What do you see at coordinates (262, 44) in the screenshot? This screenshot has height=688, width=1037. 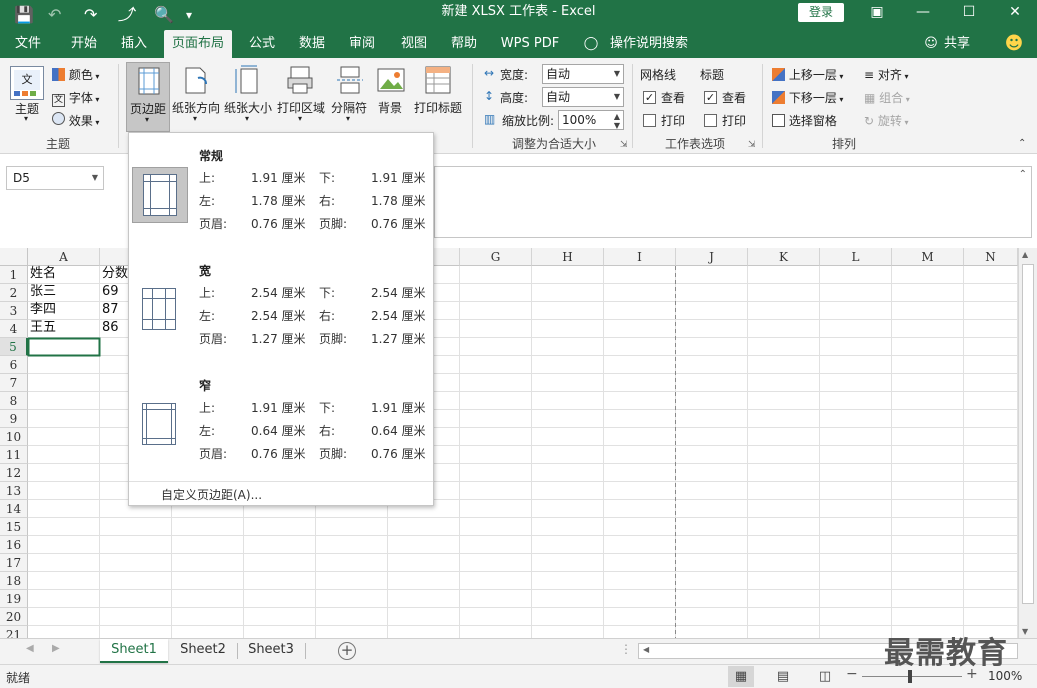 I see `tab-formulas: 公式` at bounding box center [262, 44].